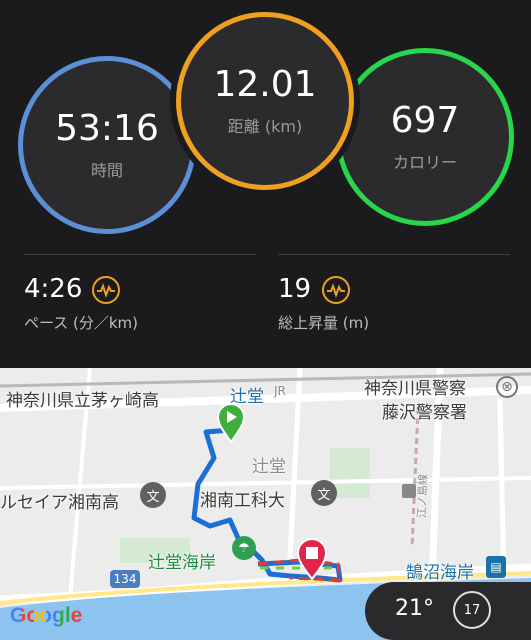 The height and width of the screenshot is (640, 531). I want to click on map-label-jr: JR, so click(280, 391).